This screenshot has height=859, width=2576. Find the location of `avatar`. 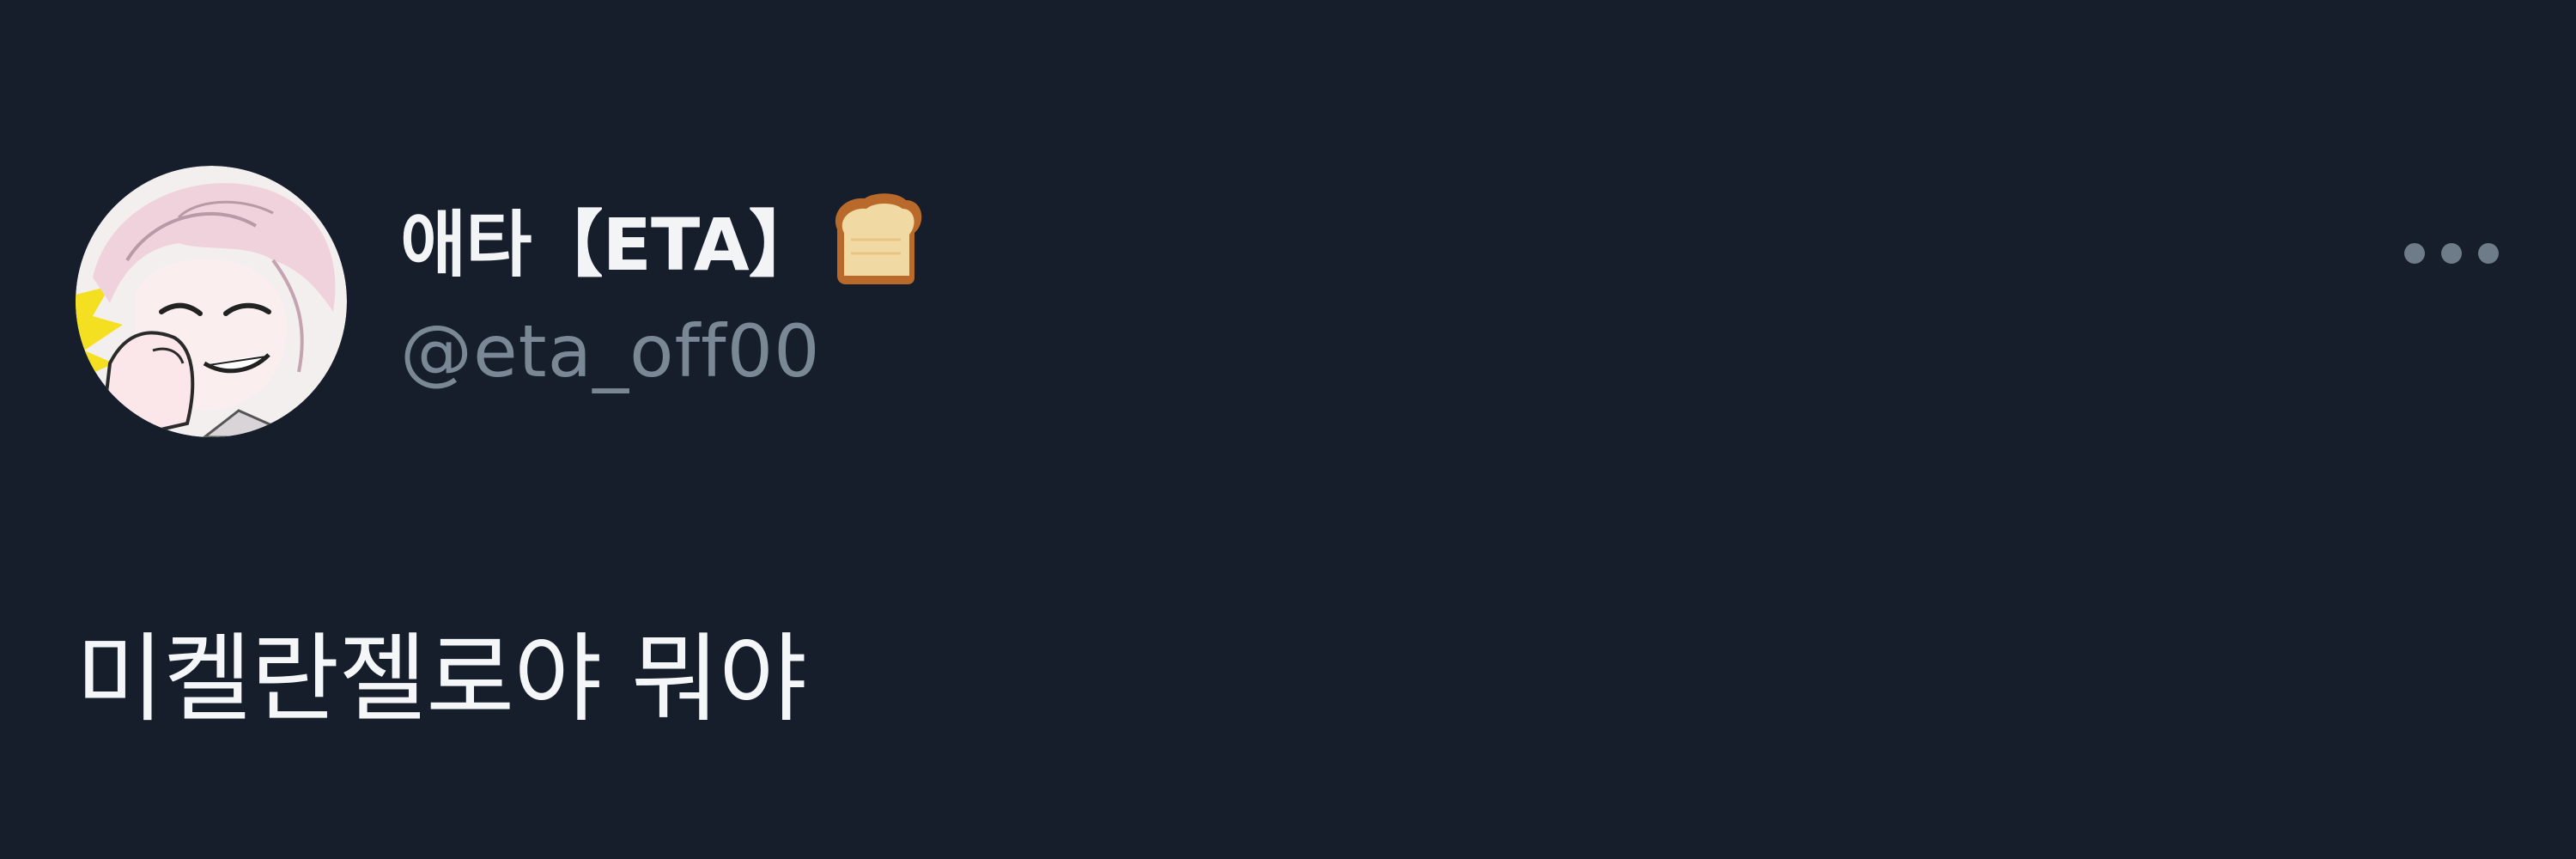

avatar is located at coordinates (212, 301).